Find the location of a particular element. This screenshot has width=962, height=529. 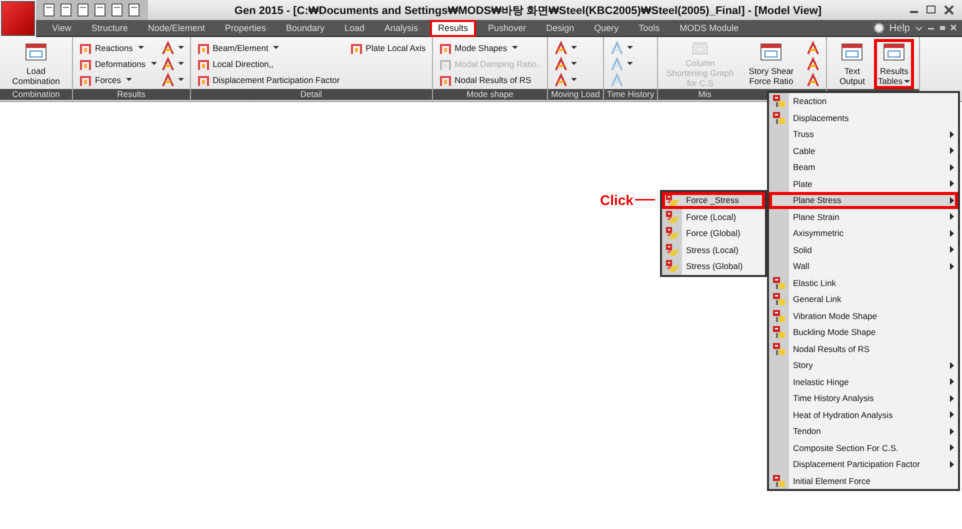

ribbon-button: Plate Local Axis is located at coordinates (388, 48).